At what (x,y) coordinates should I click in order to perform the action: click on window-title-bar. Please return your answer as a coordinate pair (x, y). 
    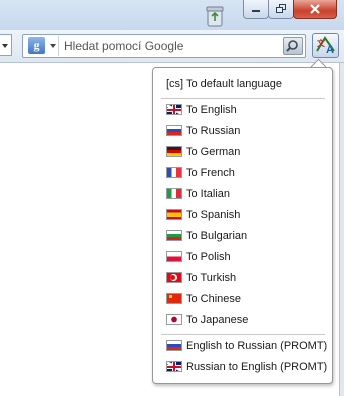
    Looking at the image, I should click on (172, 15).